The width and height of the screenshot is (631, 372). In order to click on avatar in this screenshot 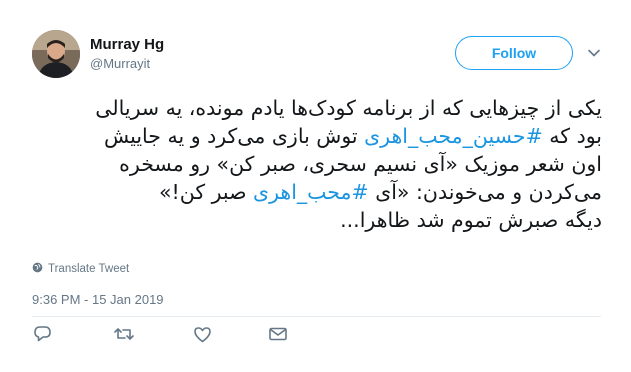, I will do `click(56, 54)`.